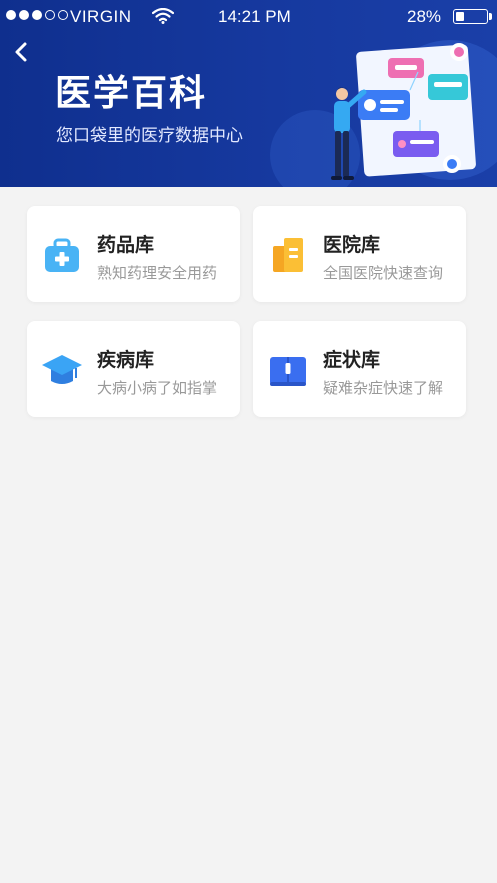  Describe the element at coordinates (37, 15) in the screenshot. I see `signal-strength-icon` at that location.